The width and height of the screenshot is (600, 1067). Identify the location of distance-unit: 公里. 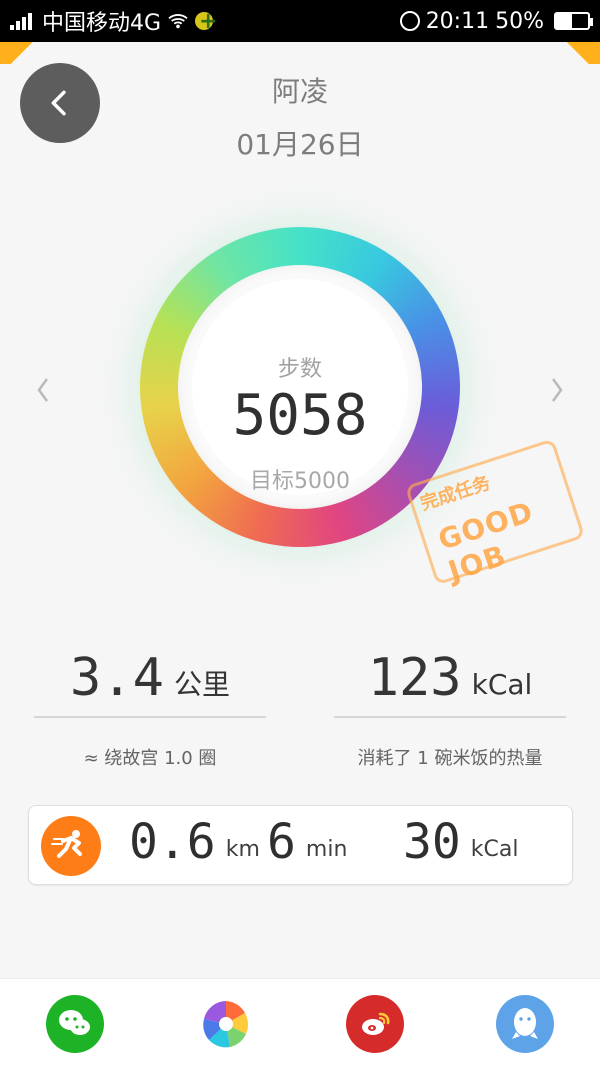
(201, 684).